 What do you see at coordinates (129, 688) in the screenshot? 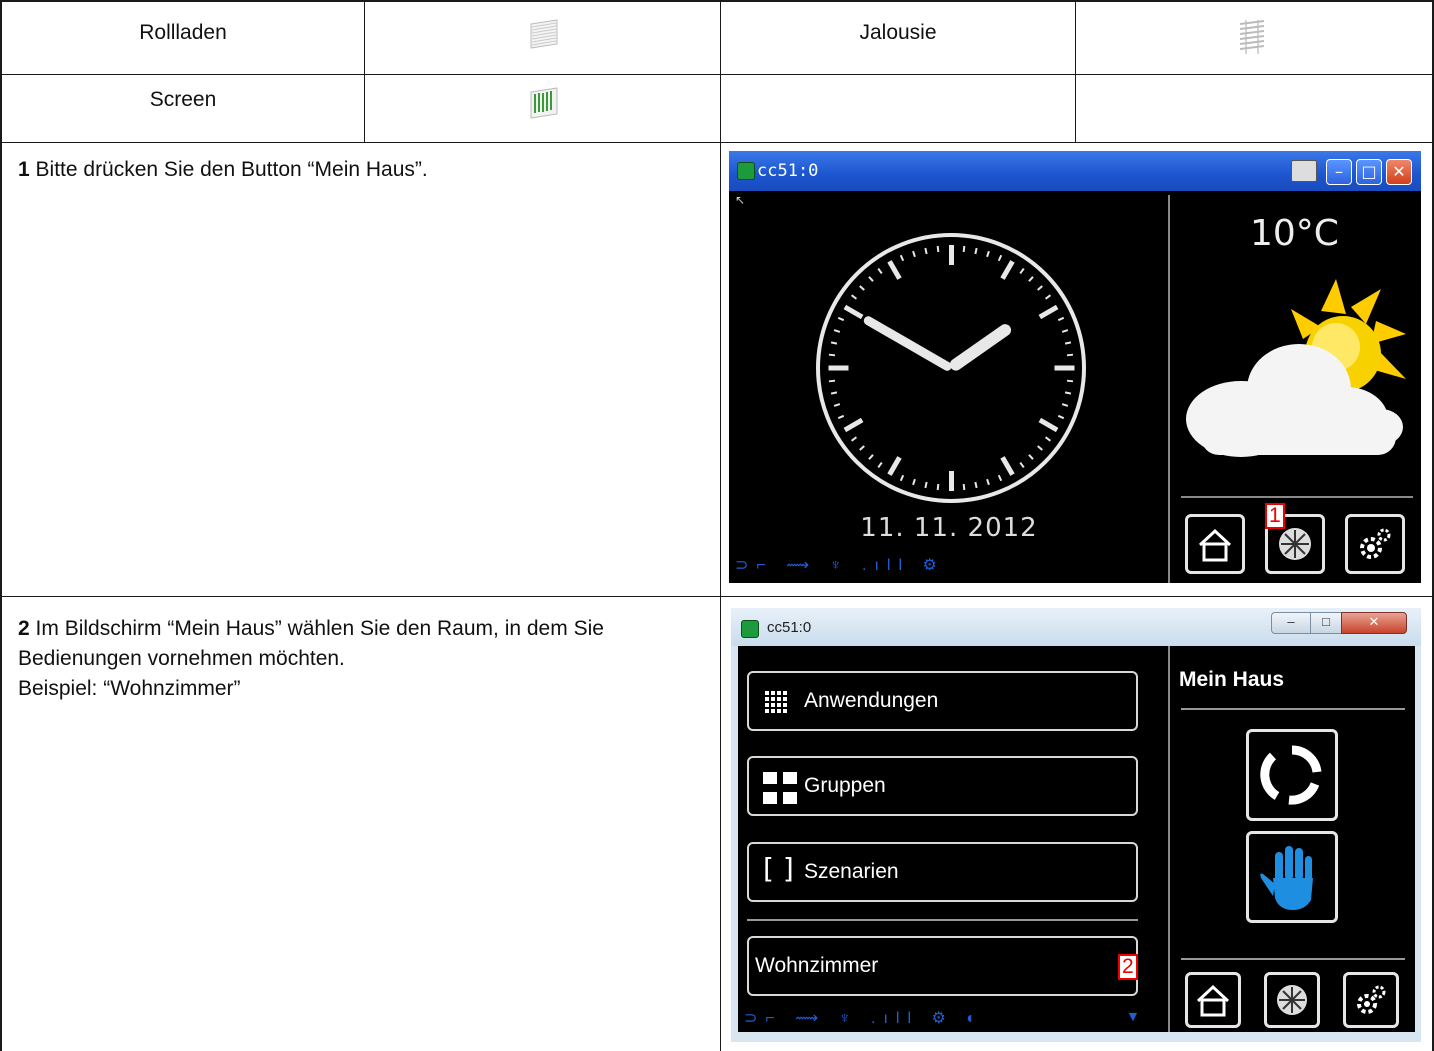
I see `step2-line3: Beispiel: “Wohnzimmer”` at bounding box center [129, 688].